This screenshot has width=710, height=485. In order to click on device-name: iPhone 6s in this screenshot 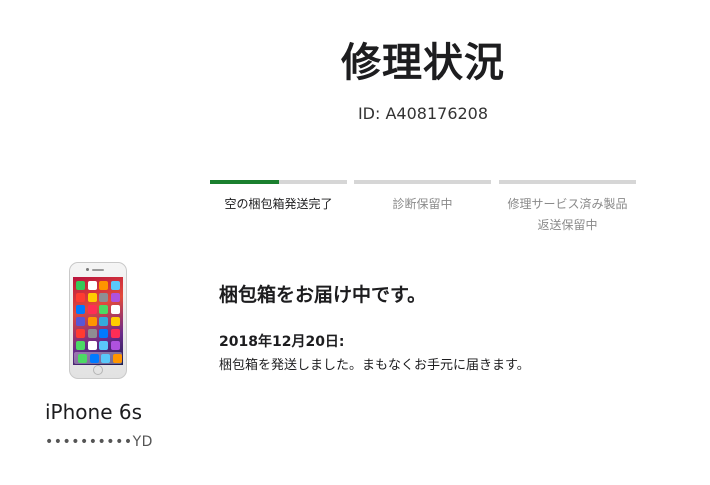, I will do `click(94, 412)`.